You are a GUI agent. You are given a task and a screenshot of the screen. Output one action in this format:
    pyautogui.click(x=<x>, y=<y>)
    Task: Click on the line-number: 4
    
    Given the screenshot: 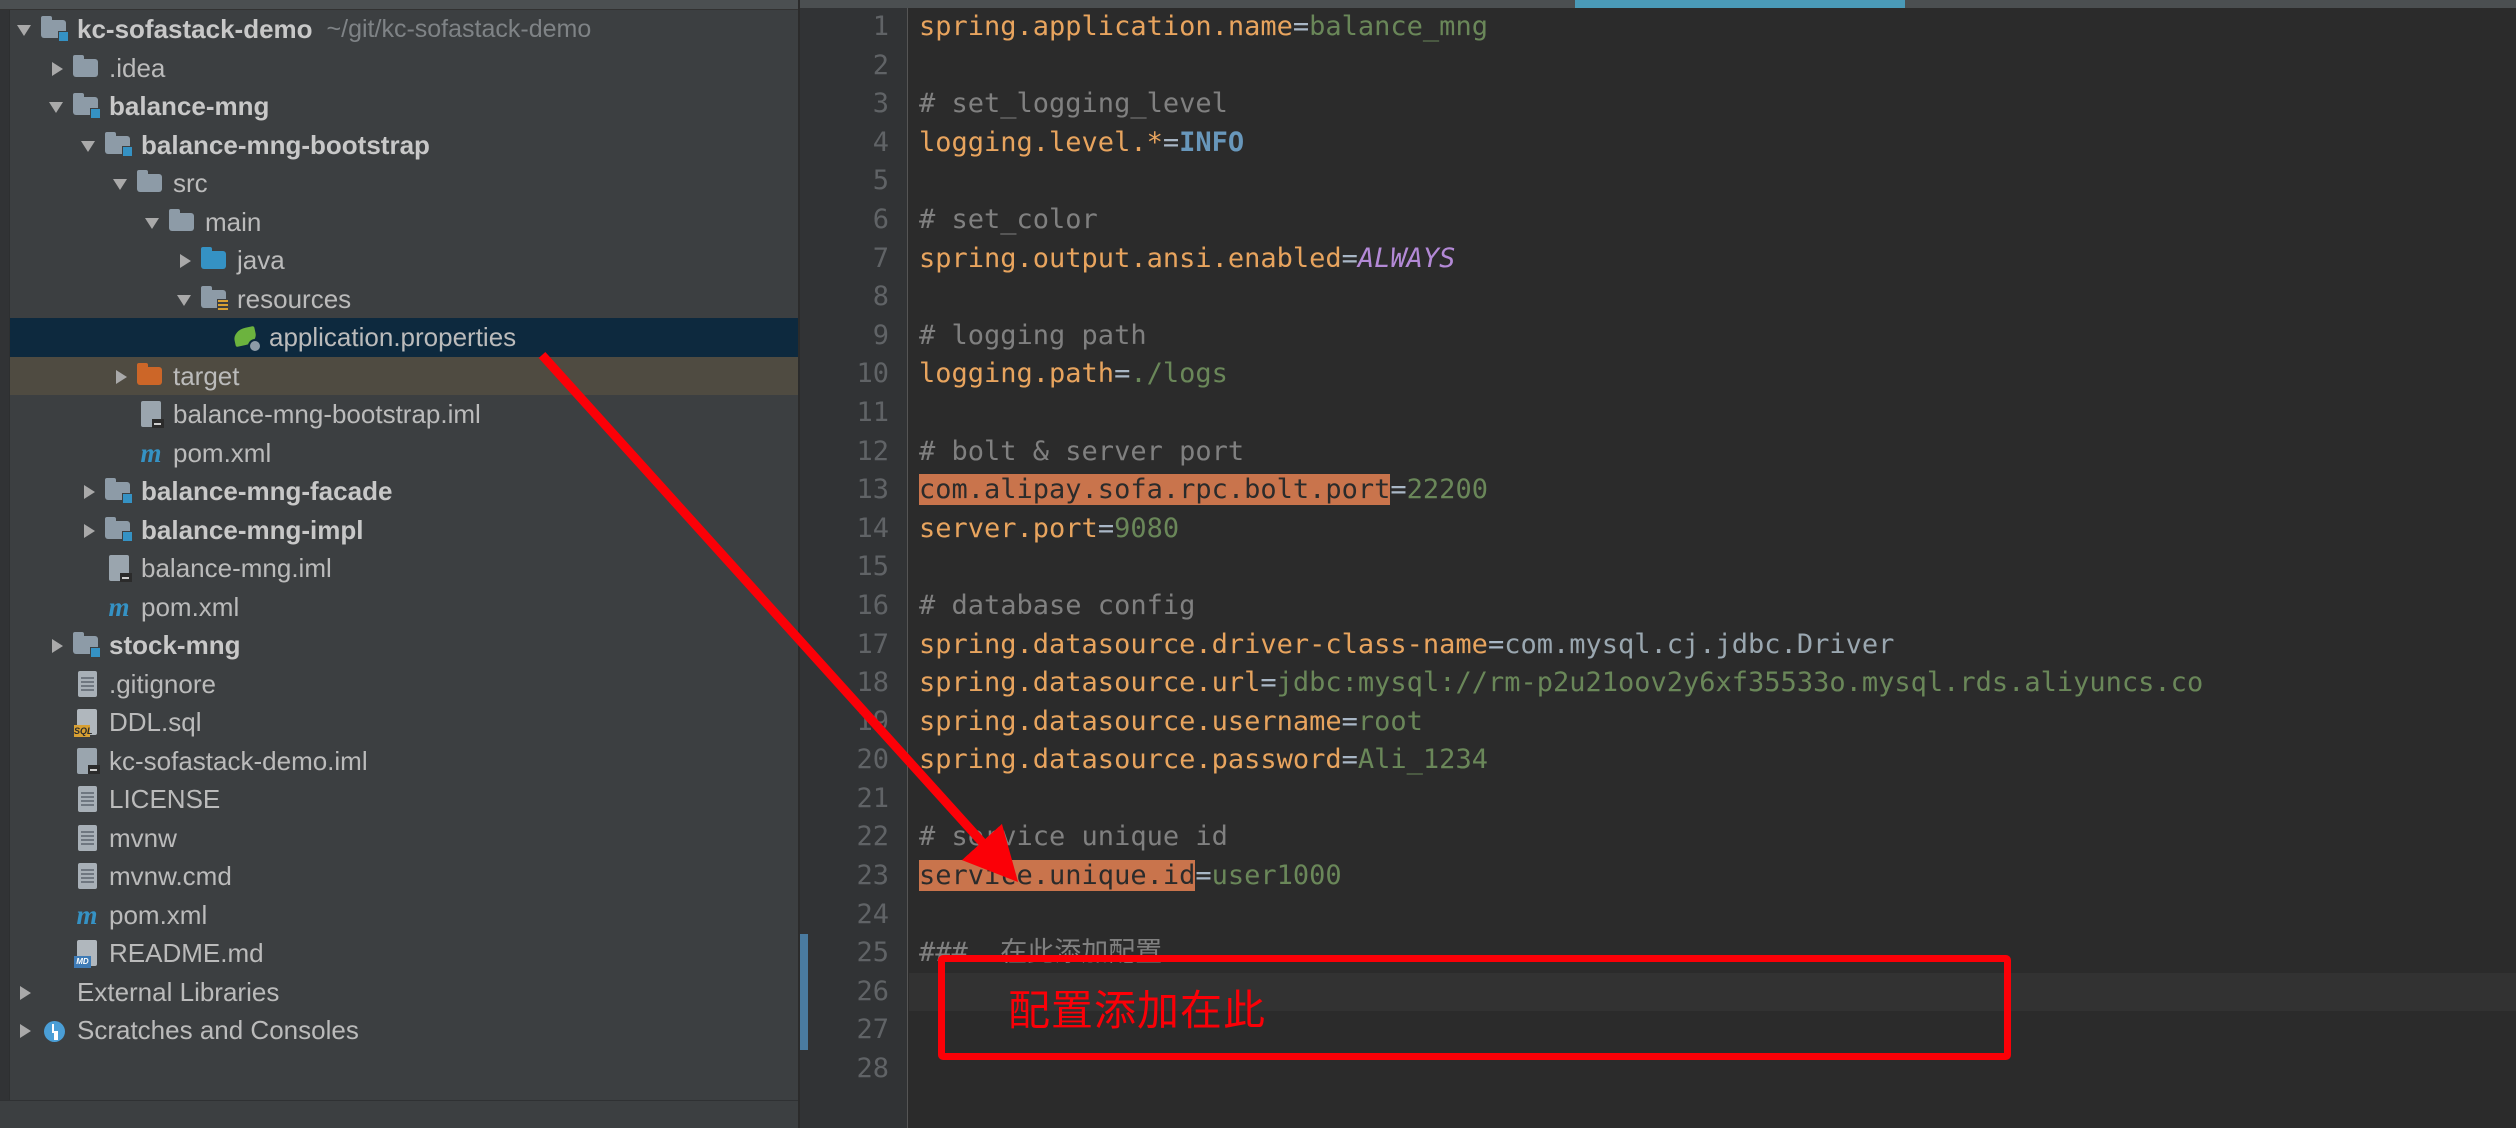 What is the action you would take?
    pyautogui.click(x=853, y=143)
    